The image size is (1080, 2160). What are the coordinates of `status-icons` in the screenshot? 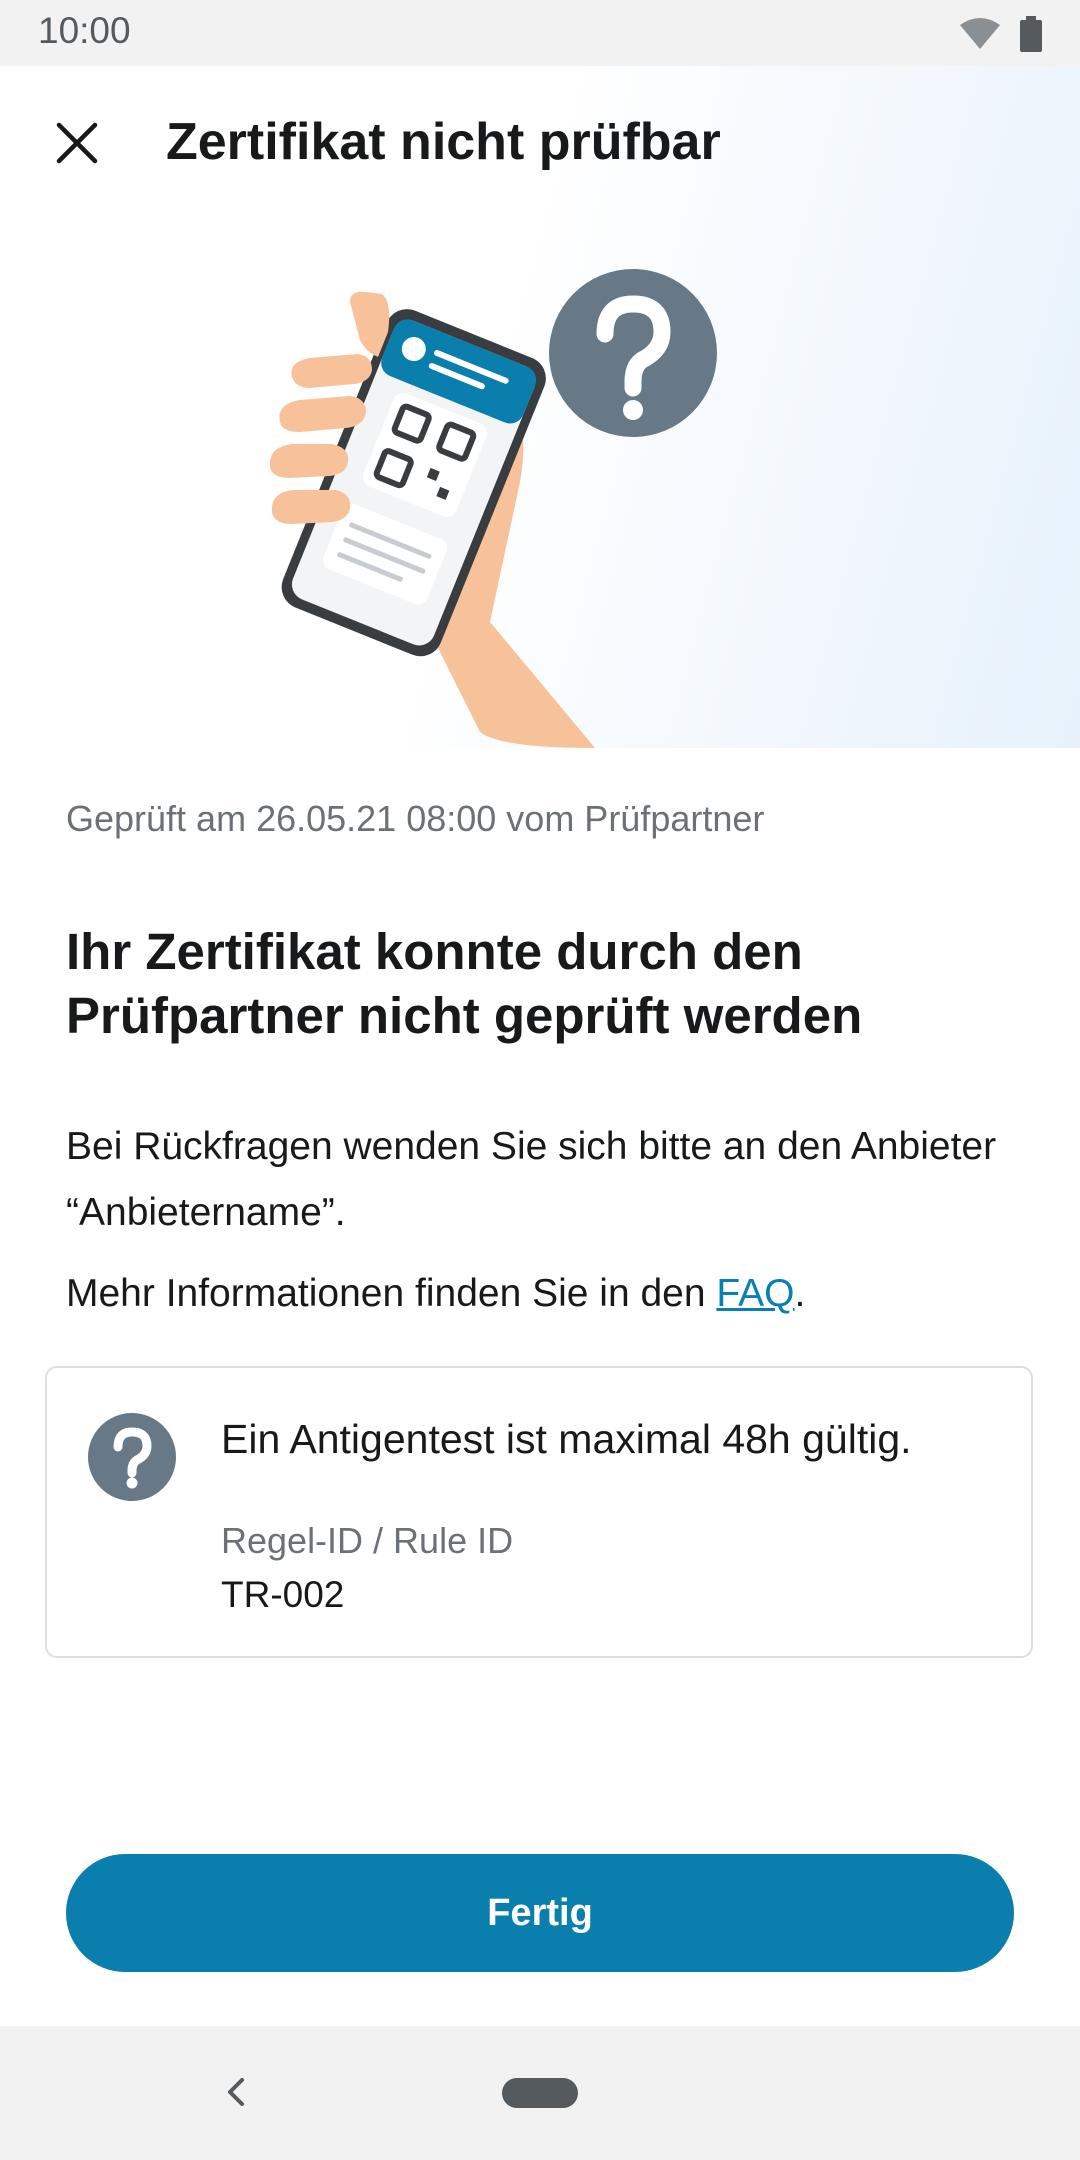 It's located at (1000, 34).